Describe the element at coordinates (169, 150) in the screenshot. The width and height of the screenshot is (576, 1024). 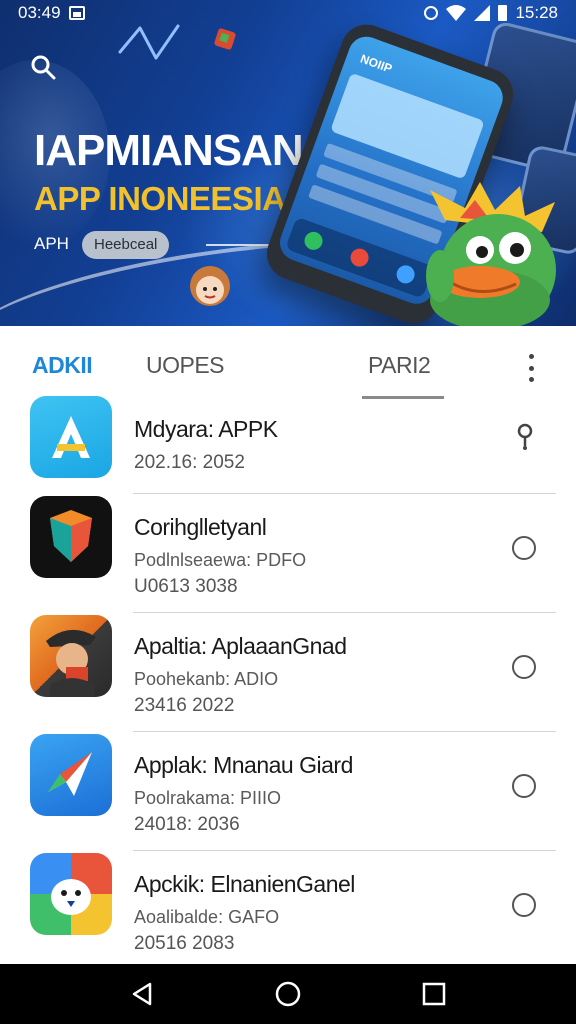
I see `hero-title: IAPMIANSAN` at that location.